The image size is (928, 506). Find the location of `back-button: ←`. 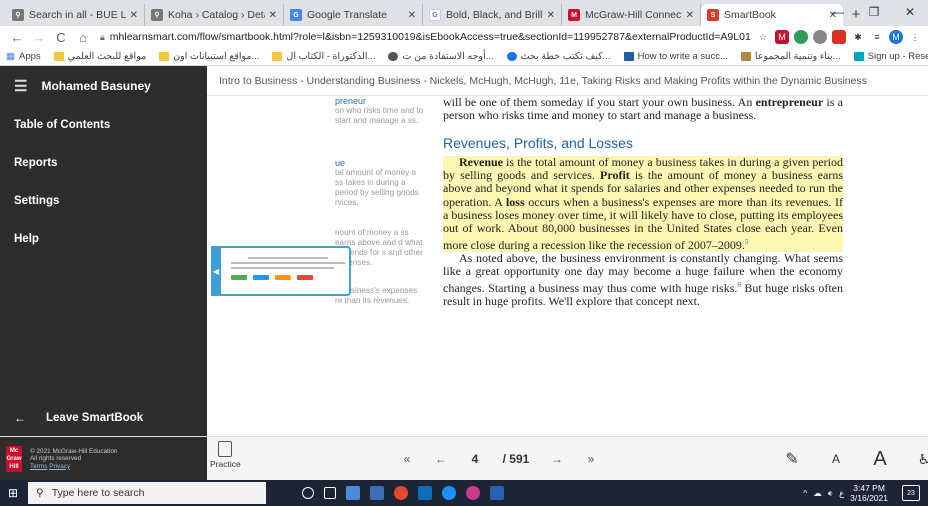

back-button: ← is located at coordinates (17, 37).